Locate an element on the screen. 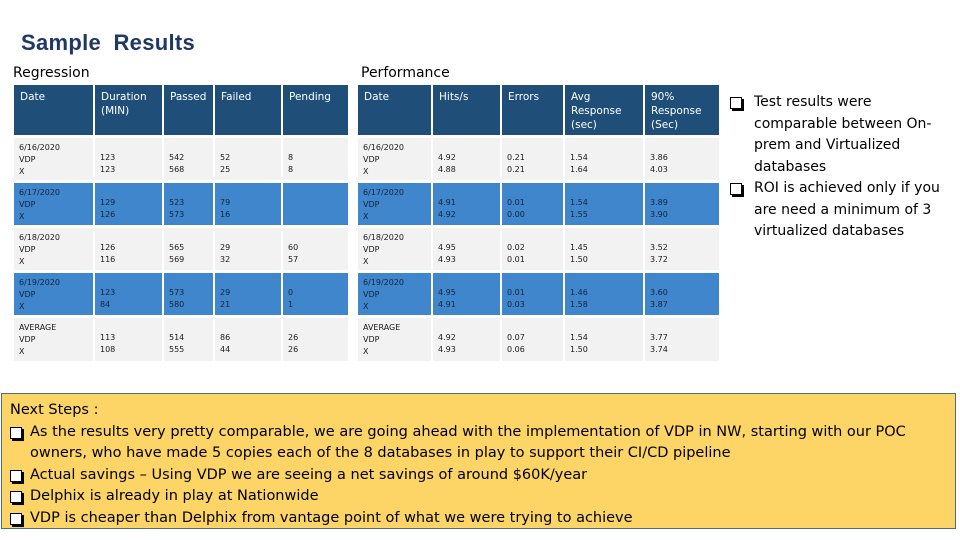  duration-cell: 126 116 is located at coordinates (128, 249).